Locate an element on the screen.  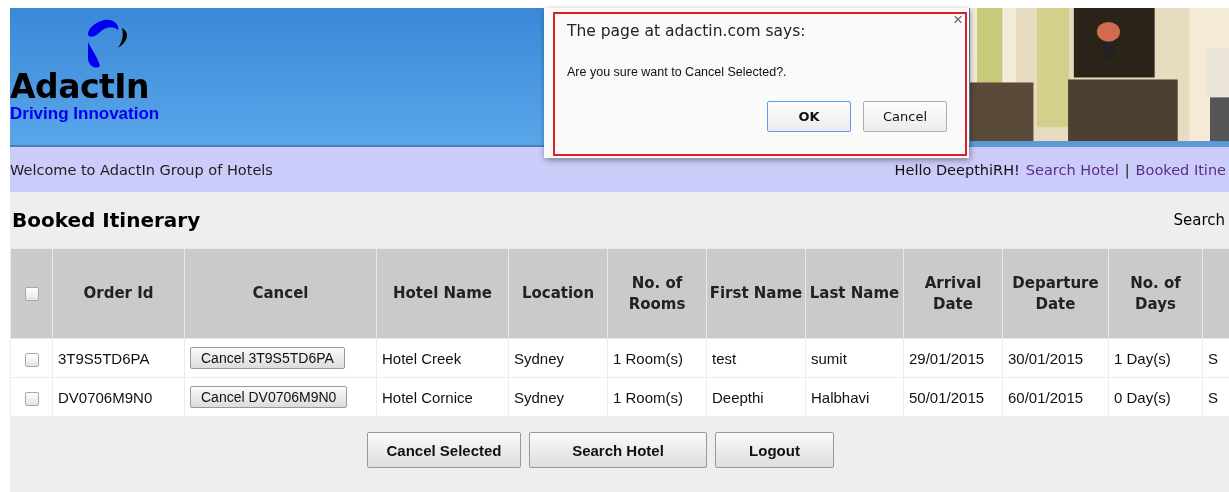
table-cell: 60/01/2015 is located at coordinates (1046, 397).